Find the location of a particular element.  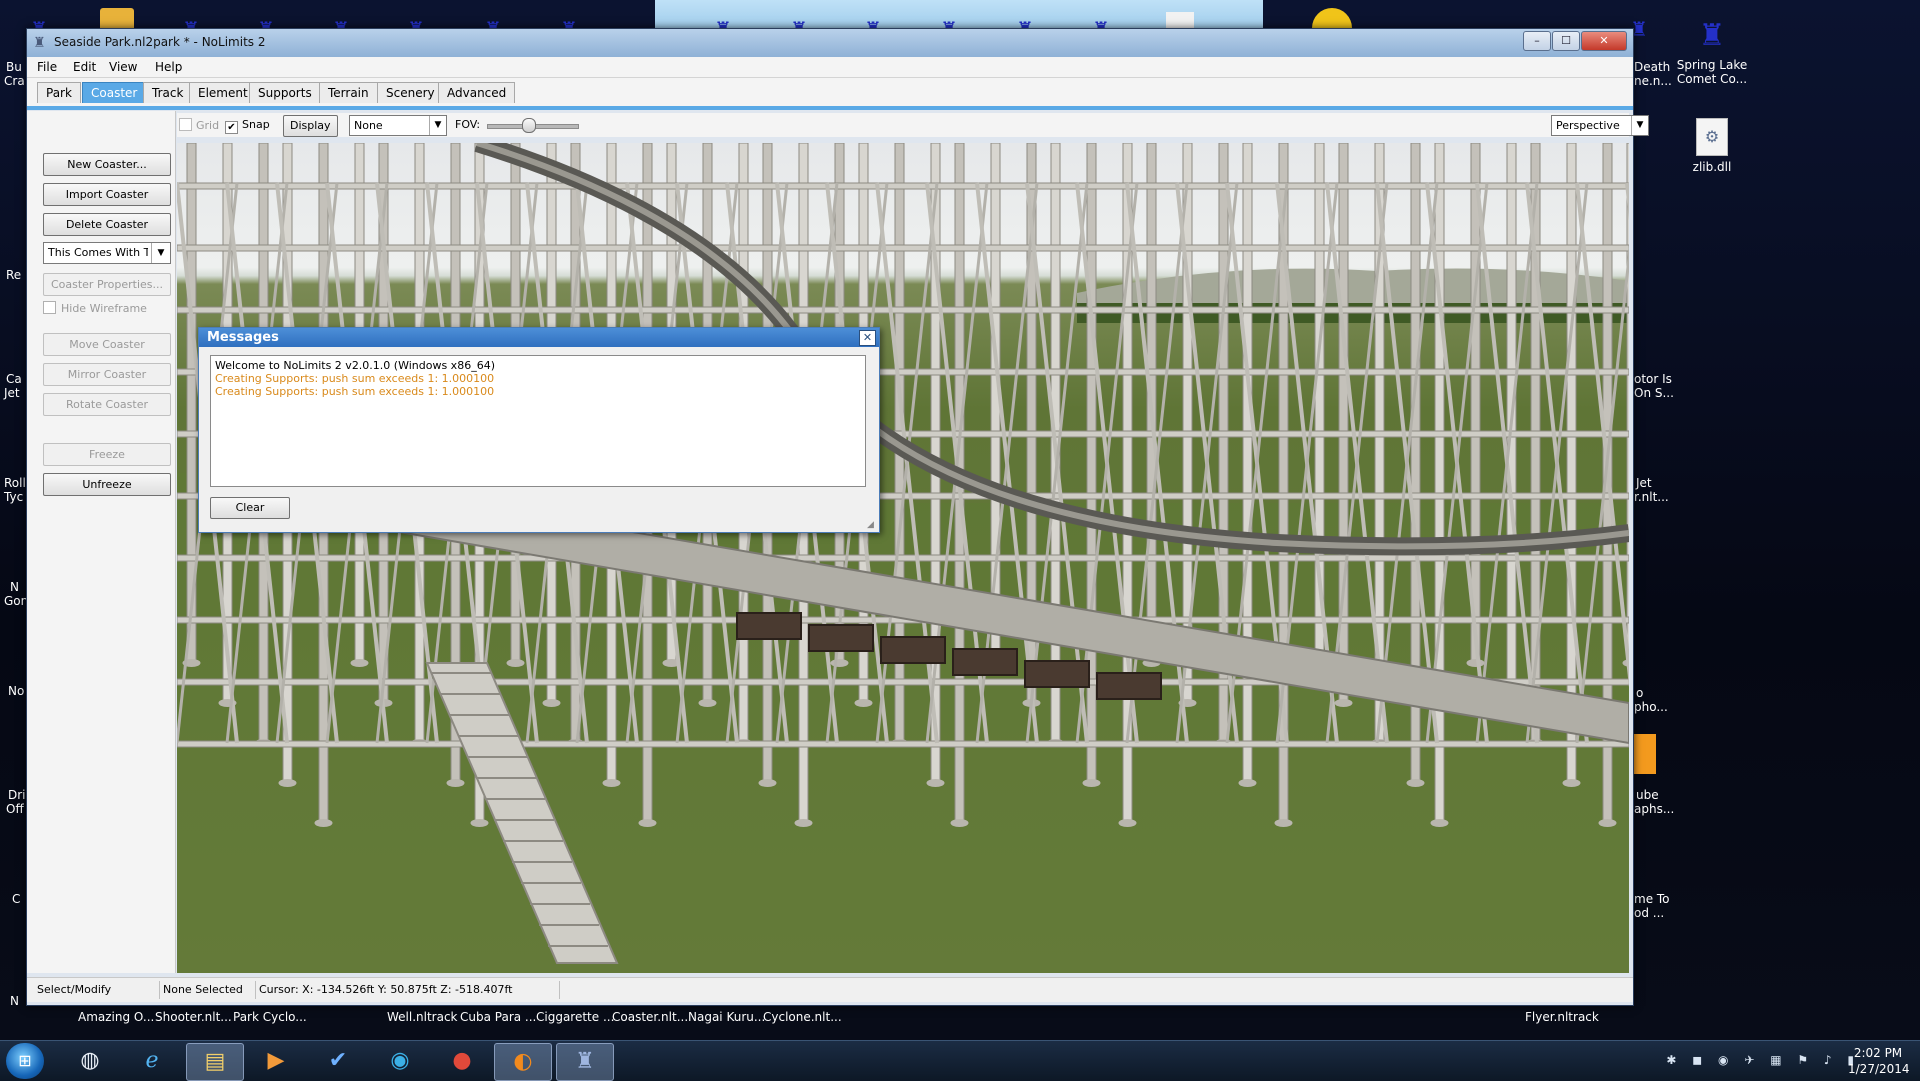

hide-wireframe-checkbox: Hide Wireframe is located at coordinates (95, 308).